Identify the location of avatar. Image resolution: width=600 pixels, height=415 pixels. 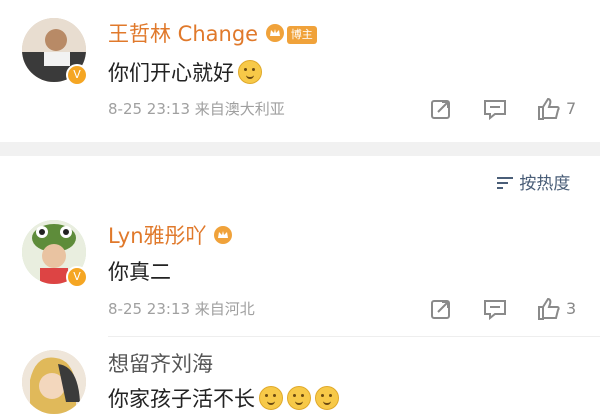
(54, 382).